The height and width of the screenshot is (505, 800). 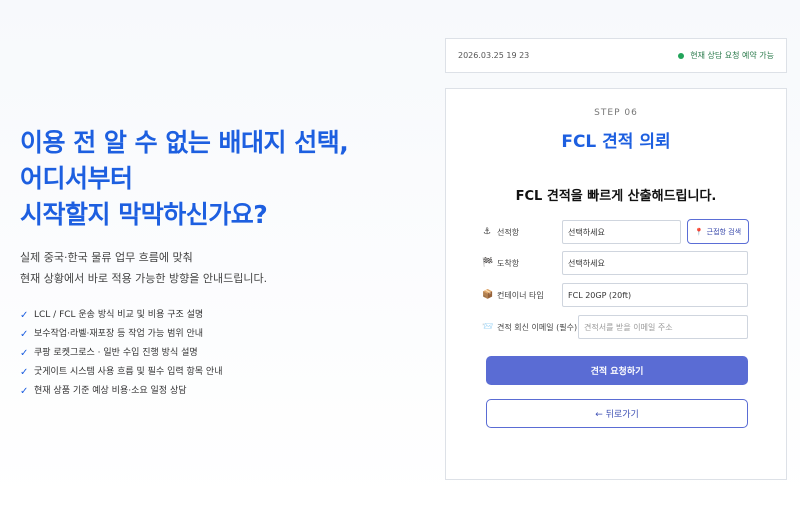 What do you see at coordinates (488, 295) in the screenshot?
I see `box-icon: 📦` at bounding box center [488, 295].